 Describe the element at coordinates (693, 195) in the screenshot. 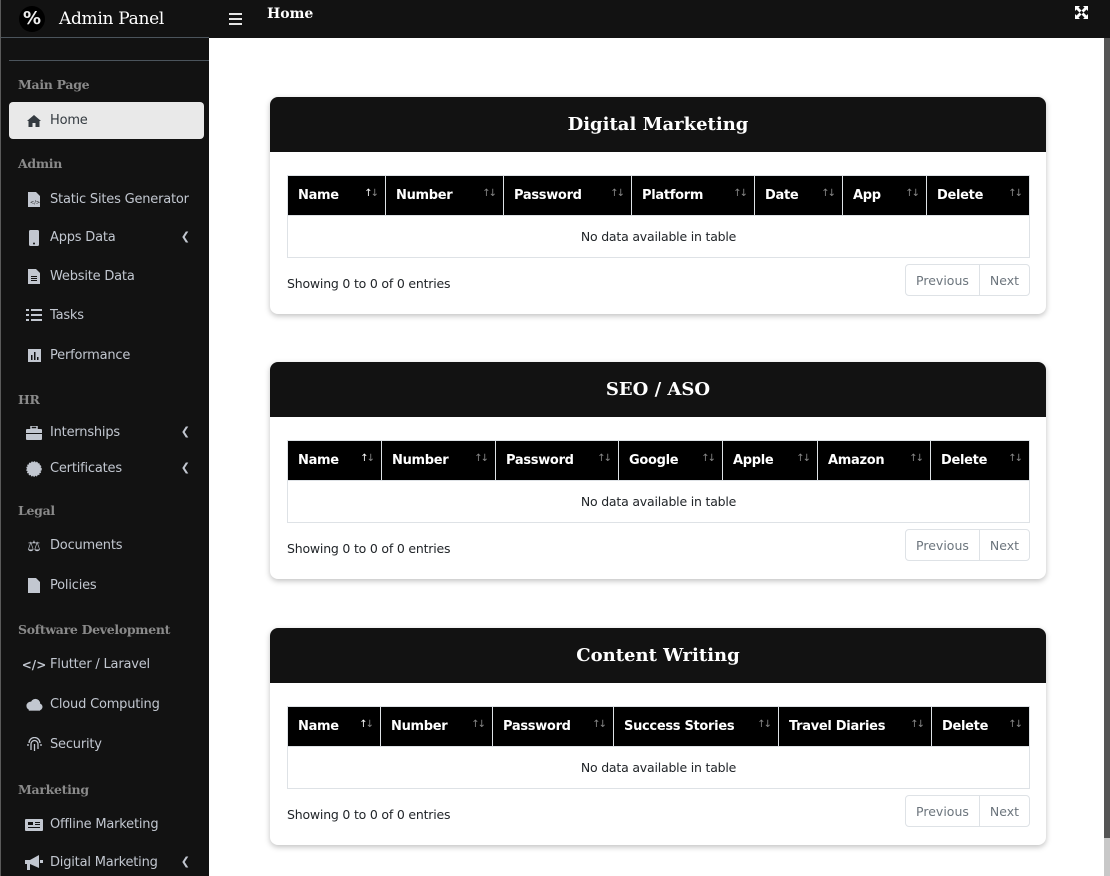

I see `column-header-platform: Platform ↑↓` at that location.